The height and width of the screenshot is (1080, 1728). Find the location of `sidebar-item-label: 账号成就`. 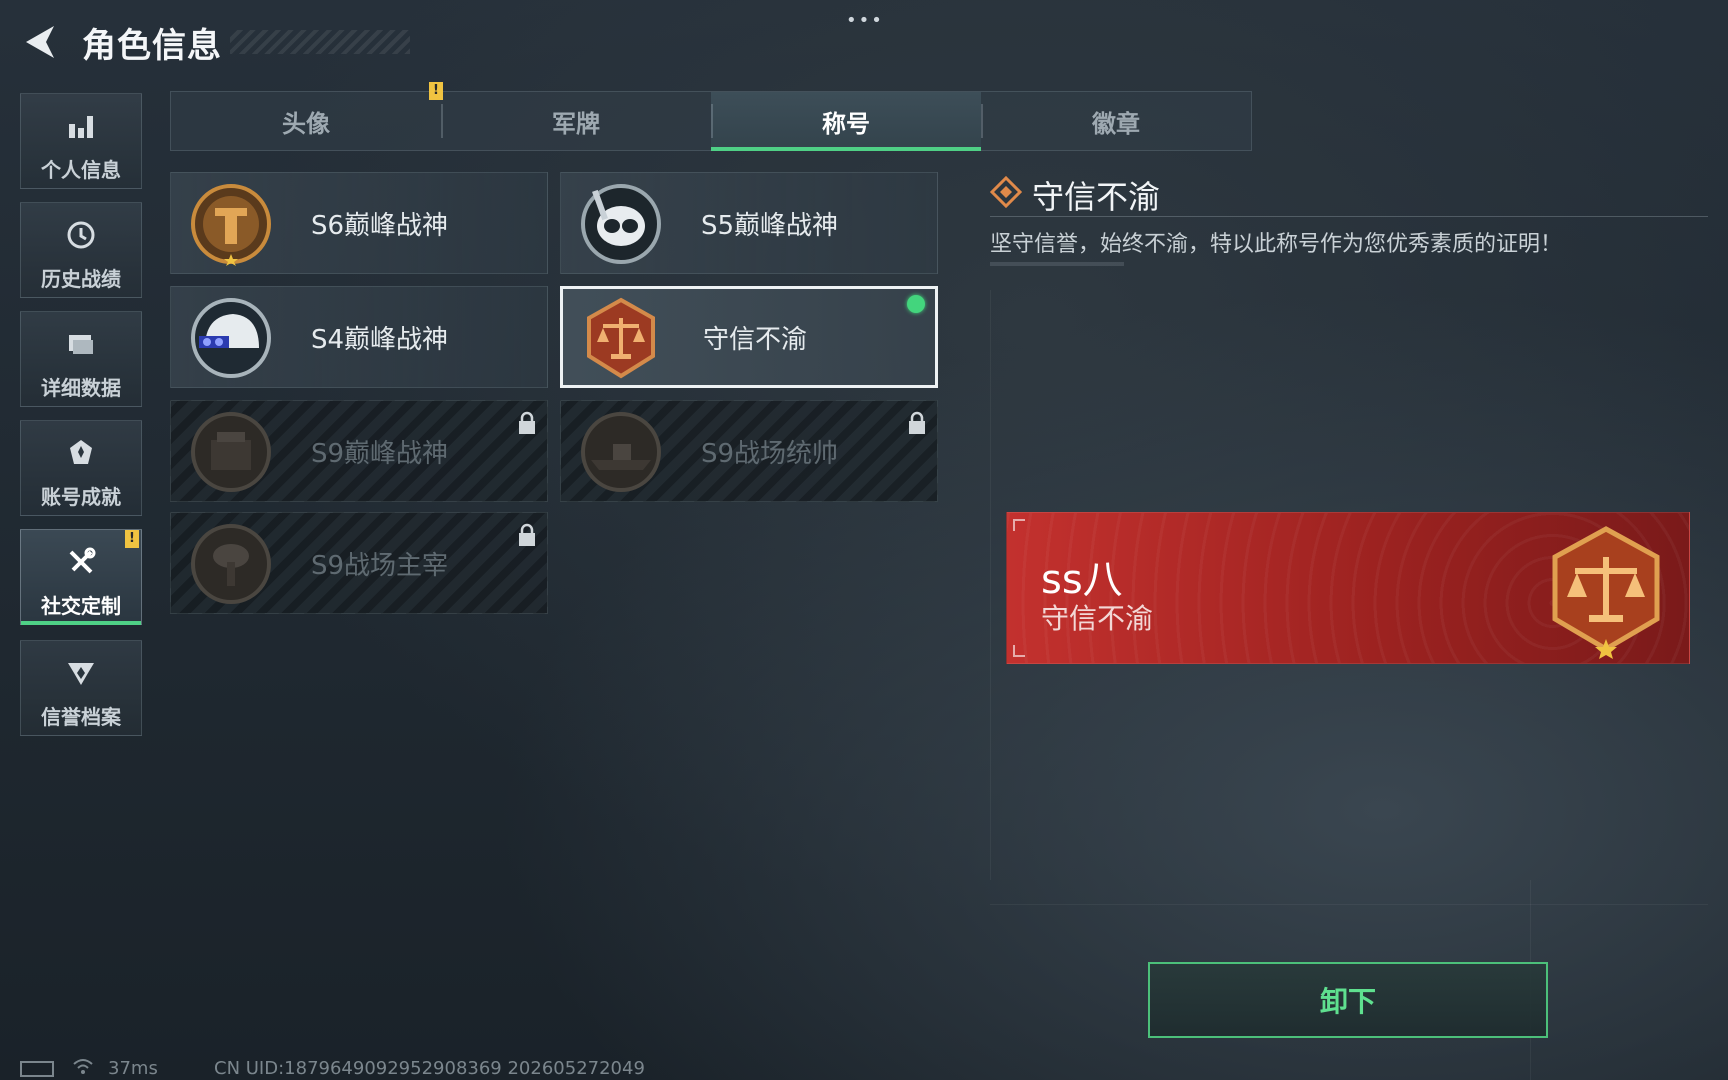

sidebar-item-label: 账号成就 is located at coordinates (81, 497).